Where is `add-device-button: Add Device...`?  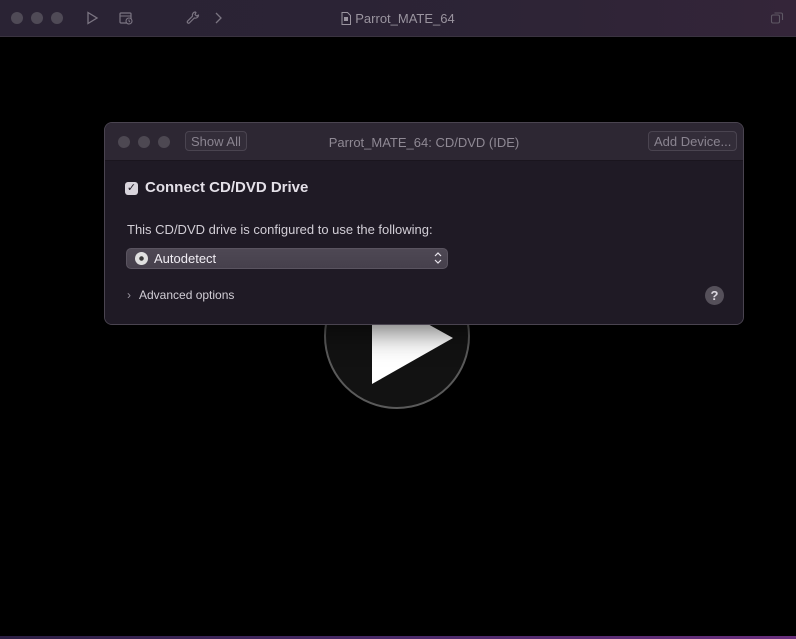
add-device-button: Add Device... is located at coordinates (693, 141).